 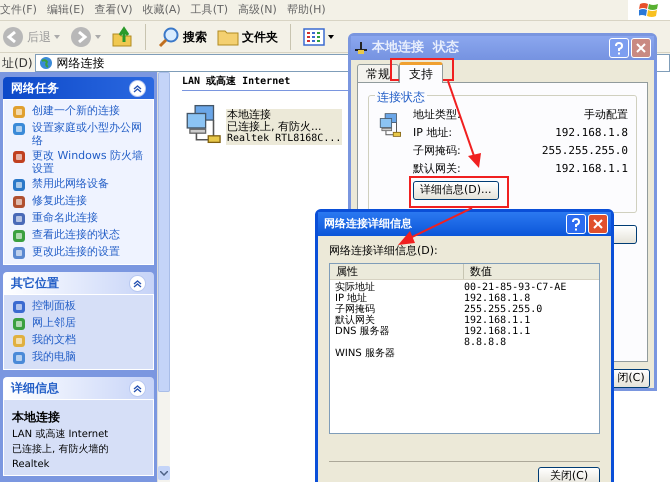 What do you see at coordinates (236, 81) in the screenshot?
I see `group-header: LAN 或高速 Internet` at bounding box center [236, 81].